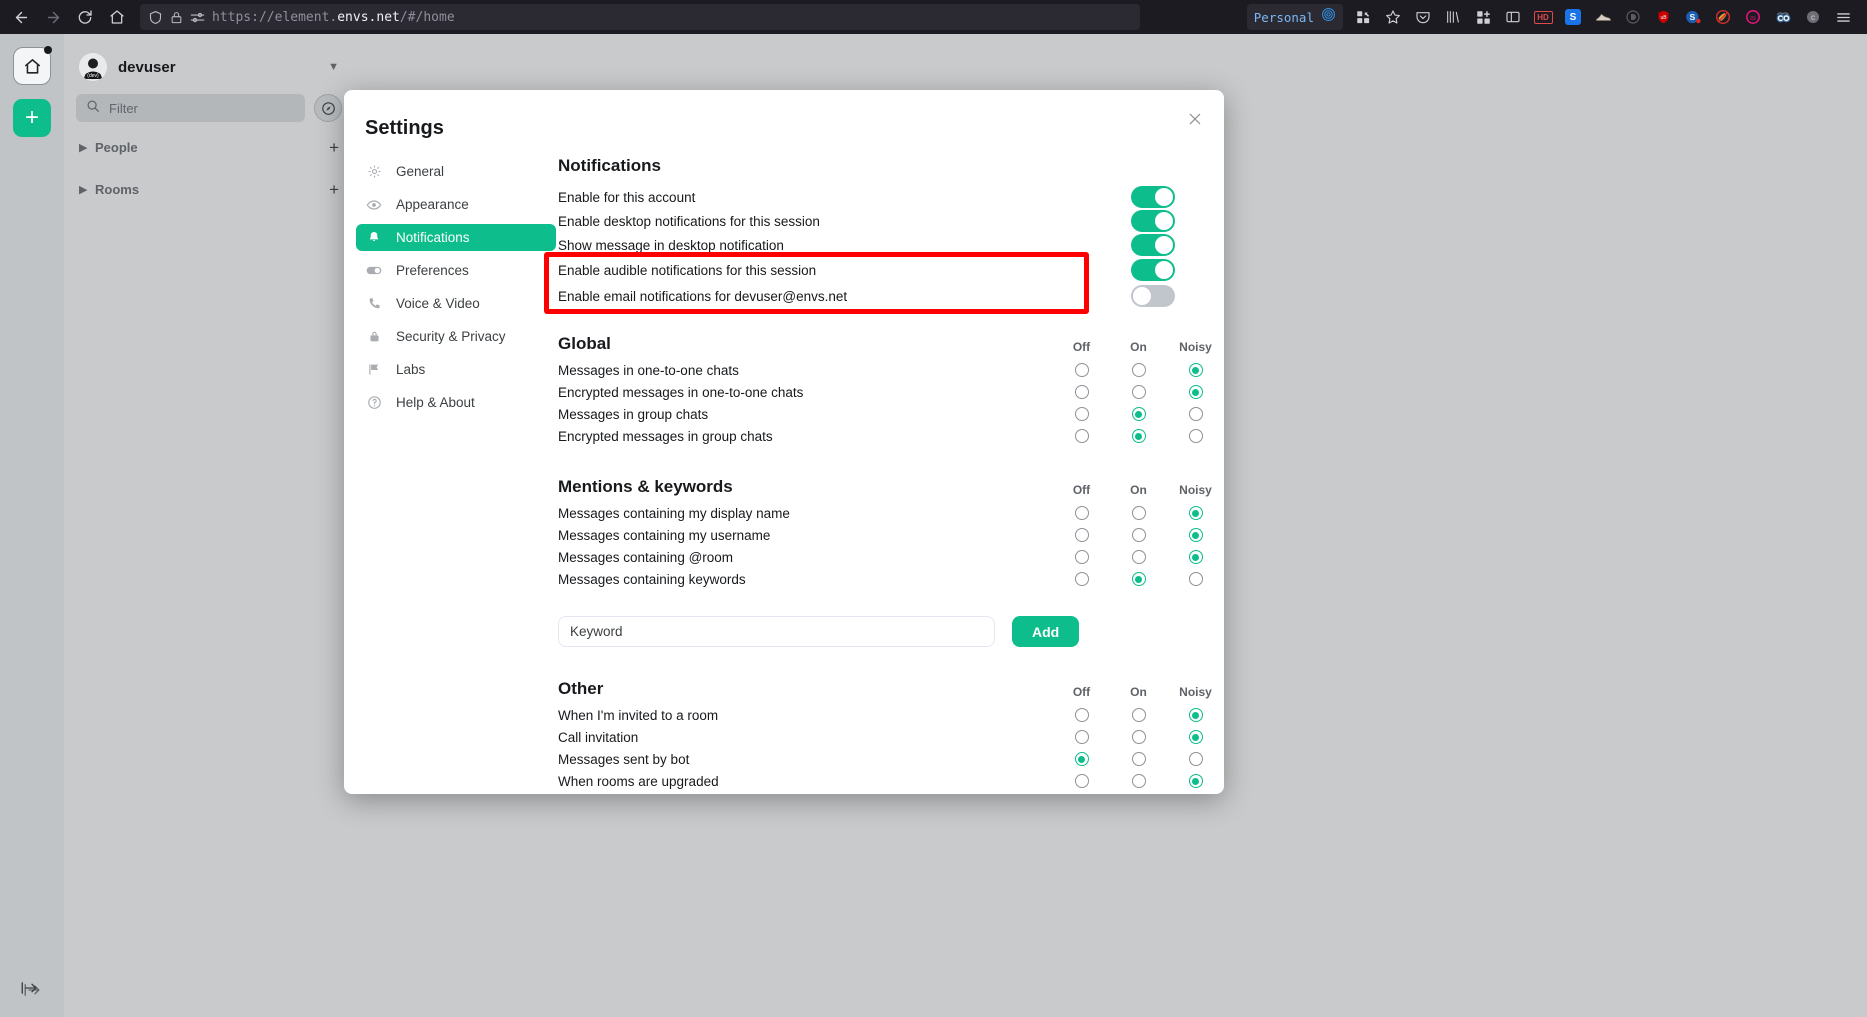 This screenshot has width=1867, height=1017. What do you see at coordinates (29, 989) in the screenshot?
I see `collapse-panel-icon` at bounding box center [29, 989].